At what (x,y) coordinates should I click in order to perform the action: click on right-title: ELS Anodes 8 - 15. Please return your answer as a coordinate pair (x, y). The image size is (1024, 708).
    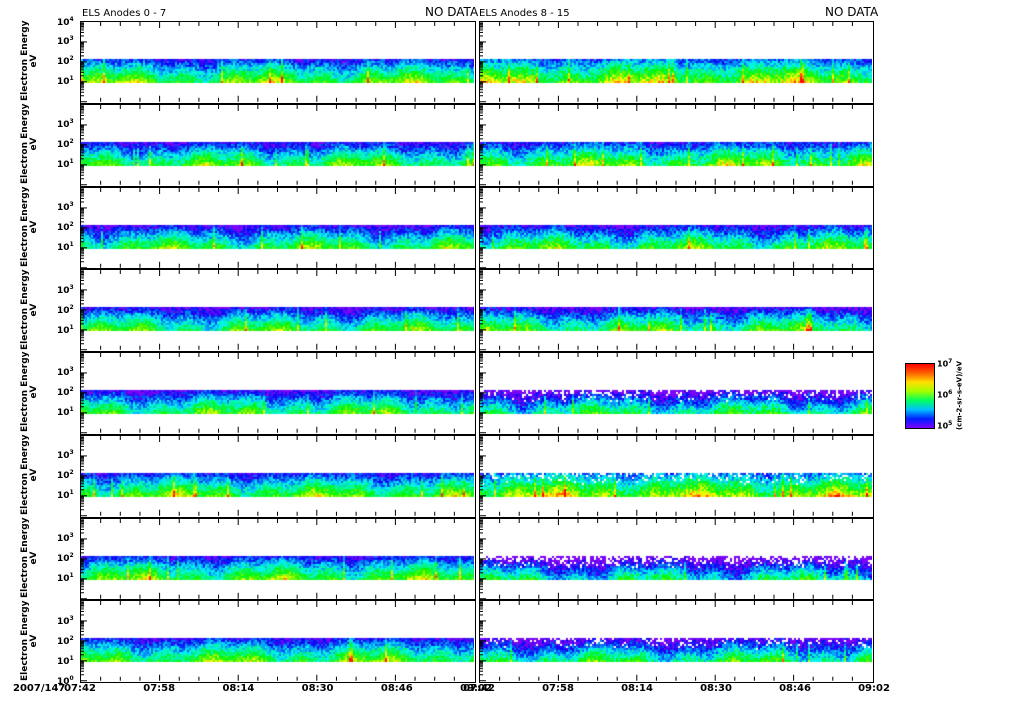
    Looking at the image, I should click on (524, 13).